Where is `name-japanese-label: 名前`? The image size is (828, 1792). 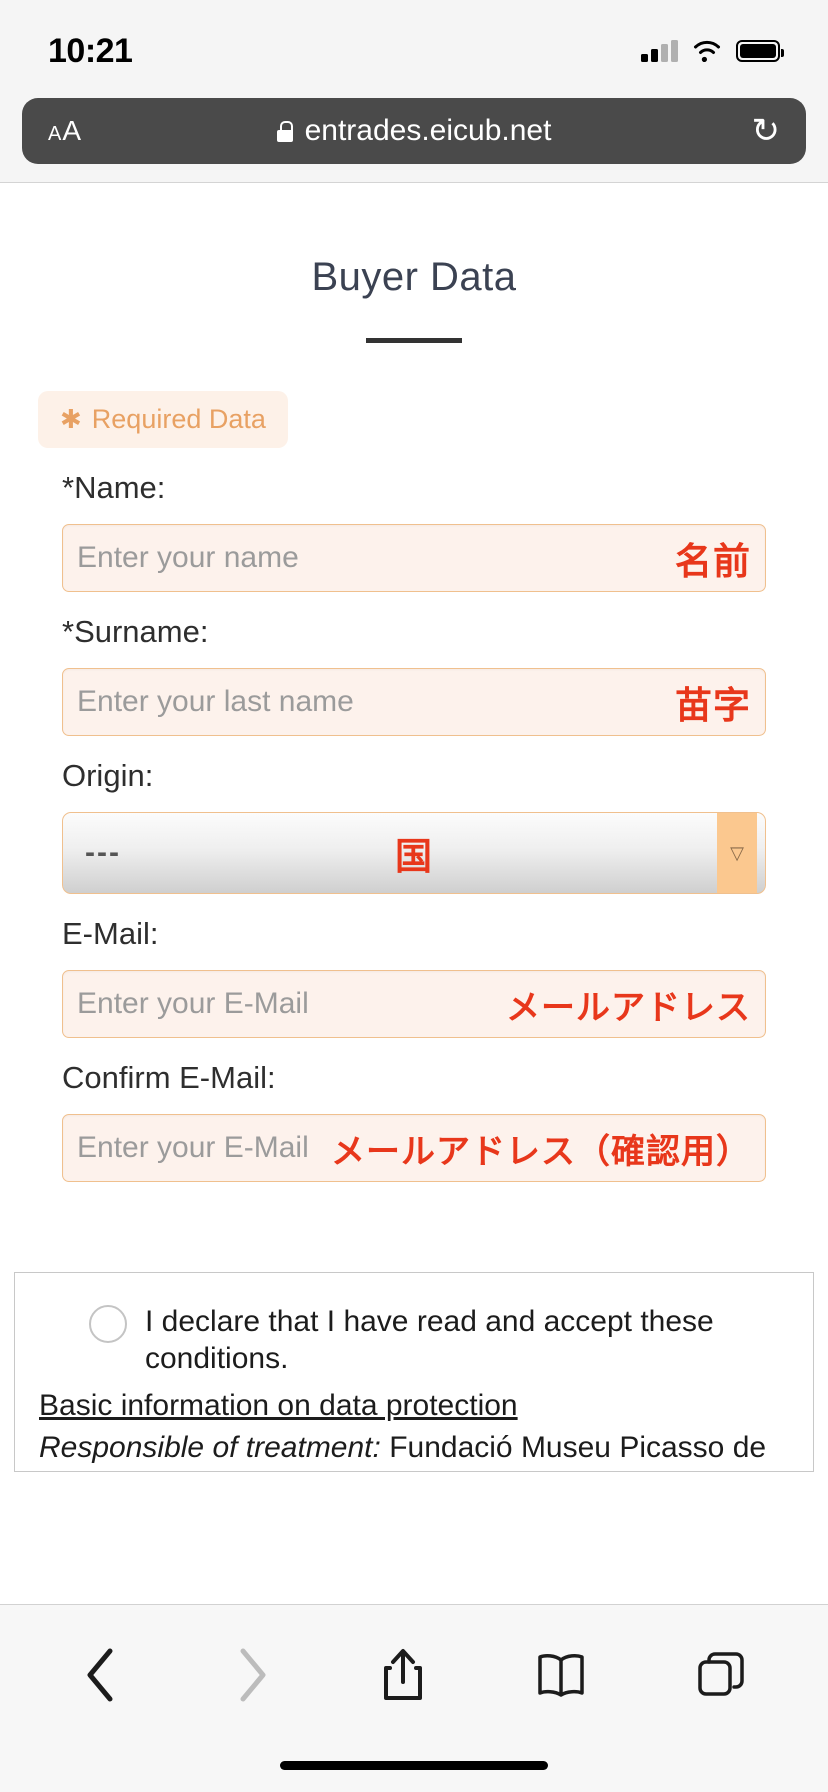
name-japanese-label: 名前 is located at coordinates (713, 561).